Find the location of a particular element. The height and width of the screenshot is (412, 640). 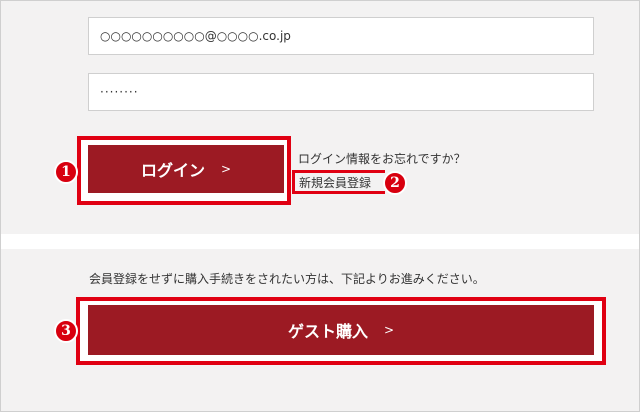

guest-purchase-button: ゲスト購入 > is located at coordinates (341, 330).